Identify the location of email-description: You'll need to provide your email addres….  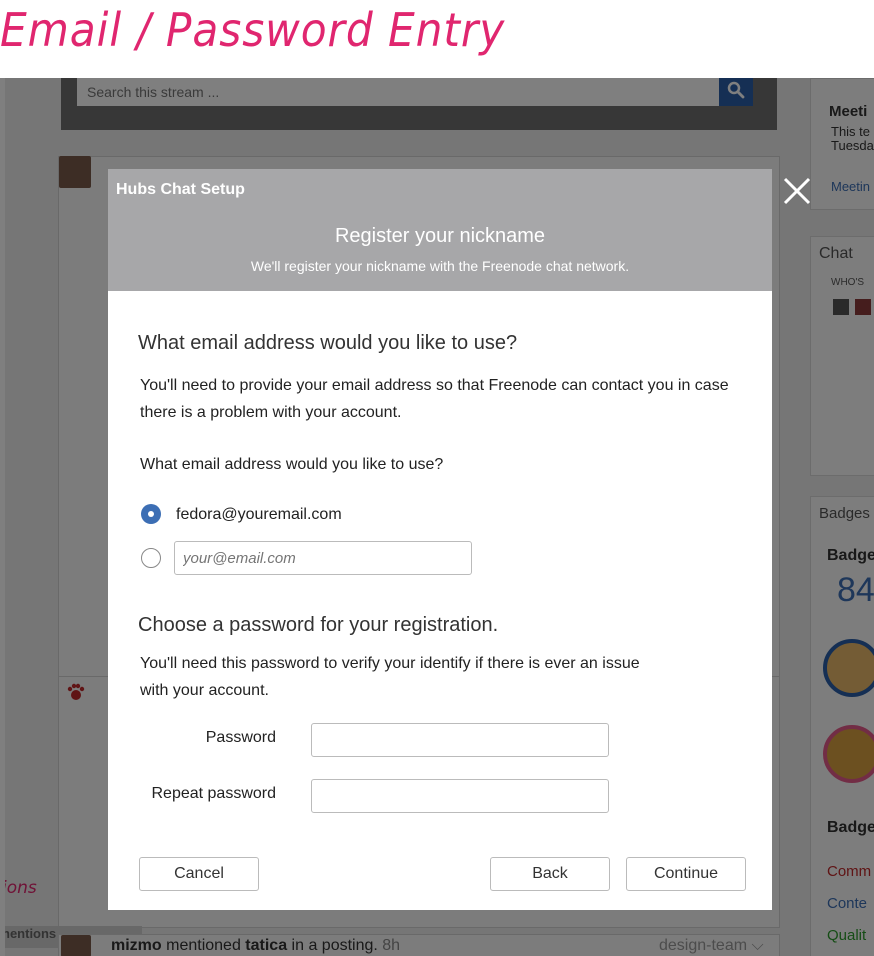
(434, 399).